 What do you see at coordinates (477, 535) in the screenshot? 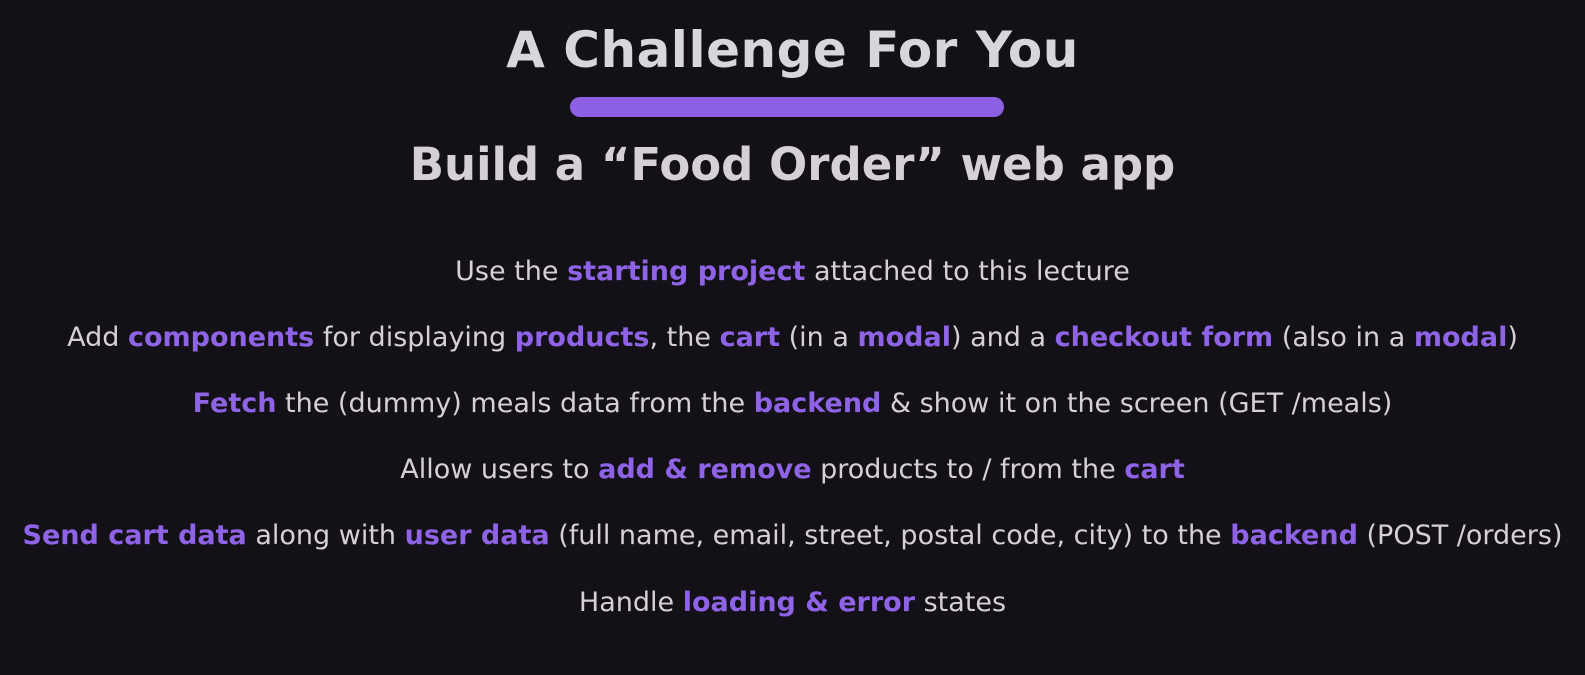
I see `highlighted-text: user data` at bounding box center [477, 535].